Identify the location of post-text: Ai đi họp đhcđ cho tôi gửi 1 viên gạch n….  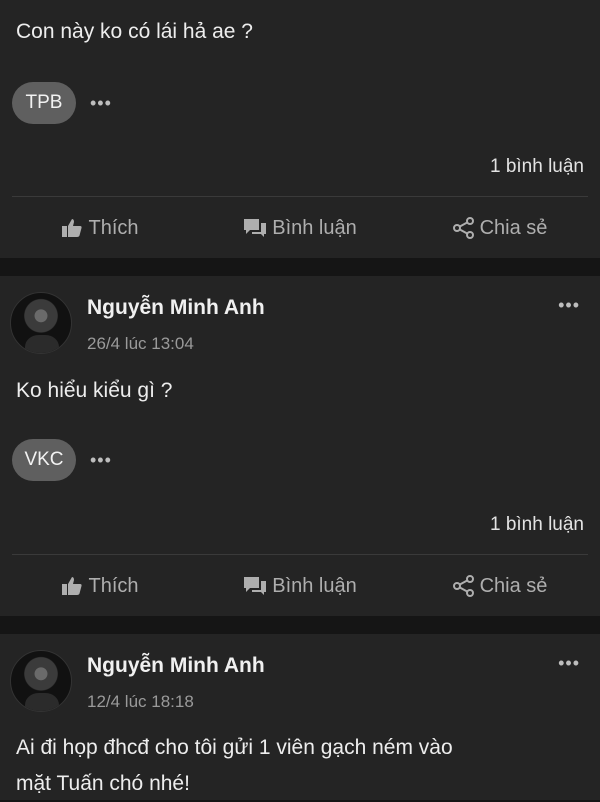
(234, 766).